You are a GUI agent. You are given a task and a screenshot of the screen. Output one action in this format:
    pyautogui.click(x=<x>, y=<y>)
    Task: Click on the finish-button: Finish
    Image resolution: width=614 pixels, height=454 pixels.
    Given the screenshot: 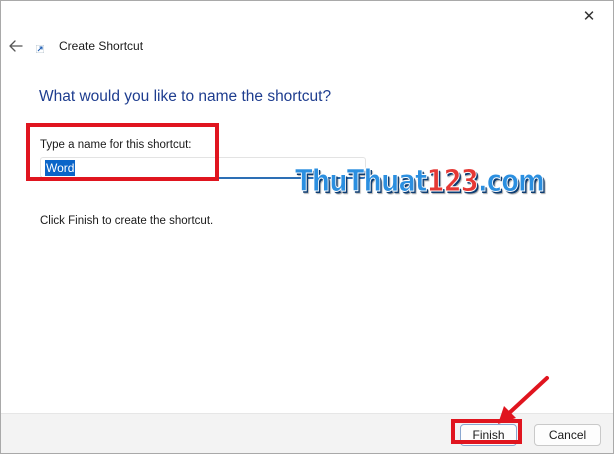 What is the action you would take?
    pyautogui.click(x=488, y=435)
    